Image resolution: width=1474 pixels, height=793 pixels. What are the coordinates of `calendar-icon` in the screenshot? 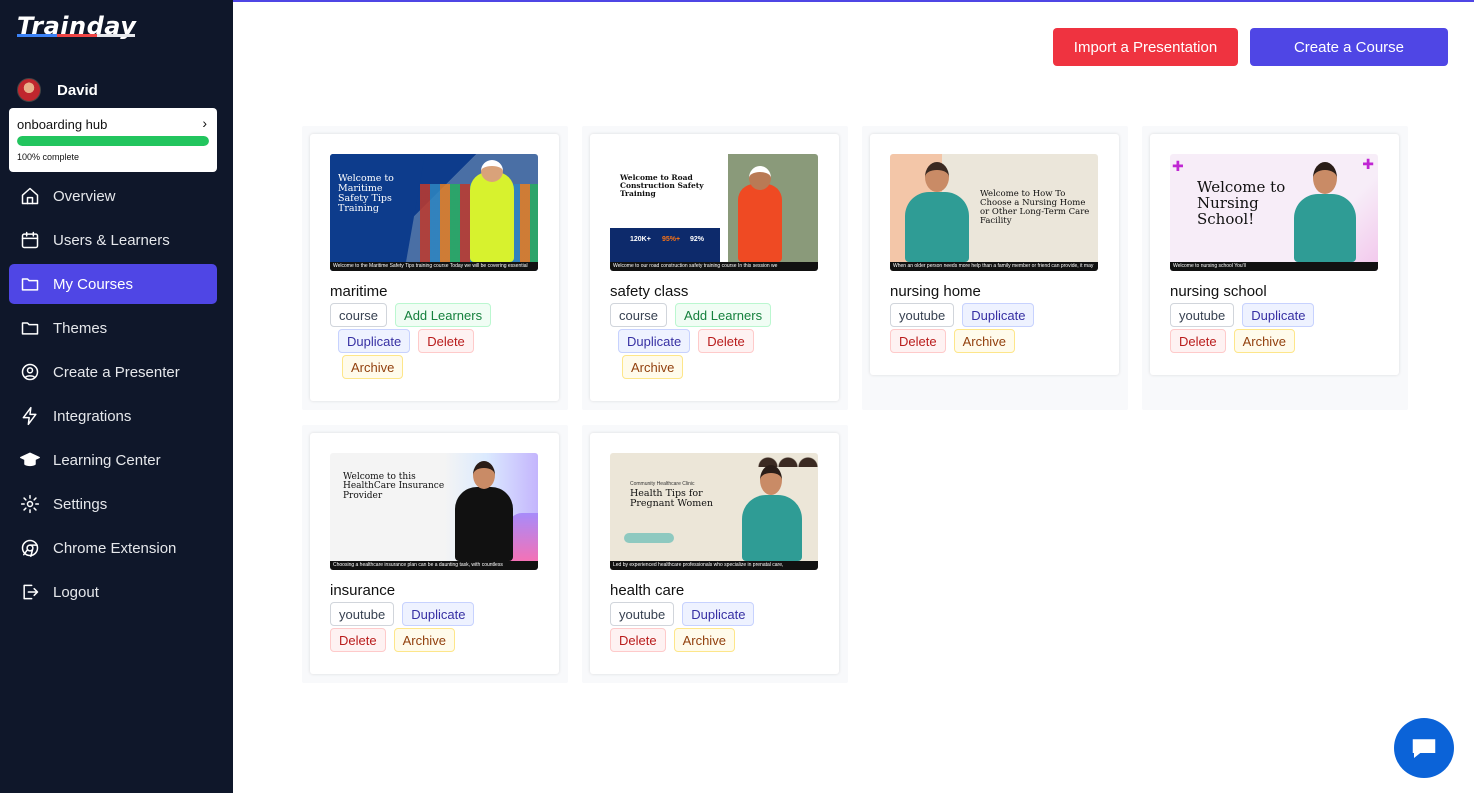 It's located at (30, 240).